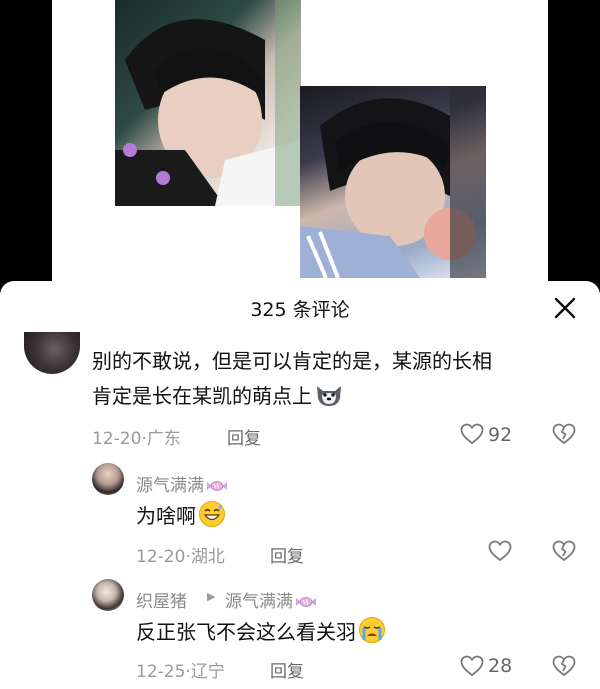  I want to click on comment-text: 别的不敢说，但是可以肯定的是，某源的长相, so click(292, 361).